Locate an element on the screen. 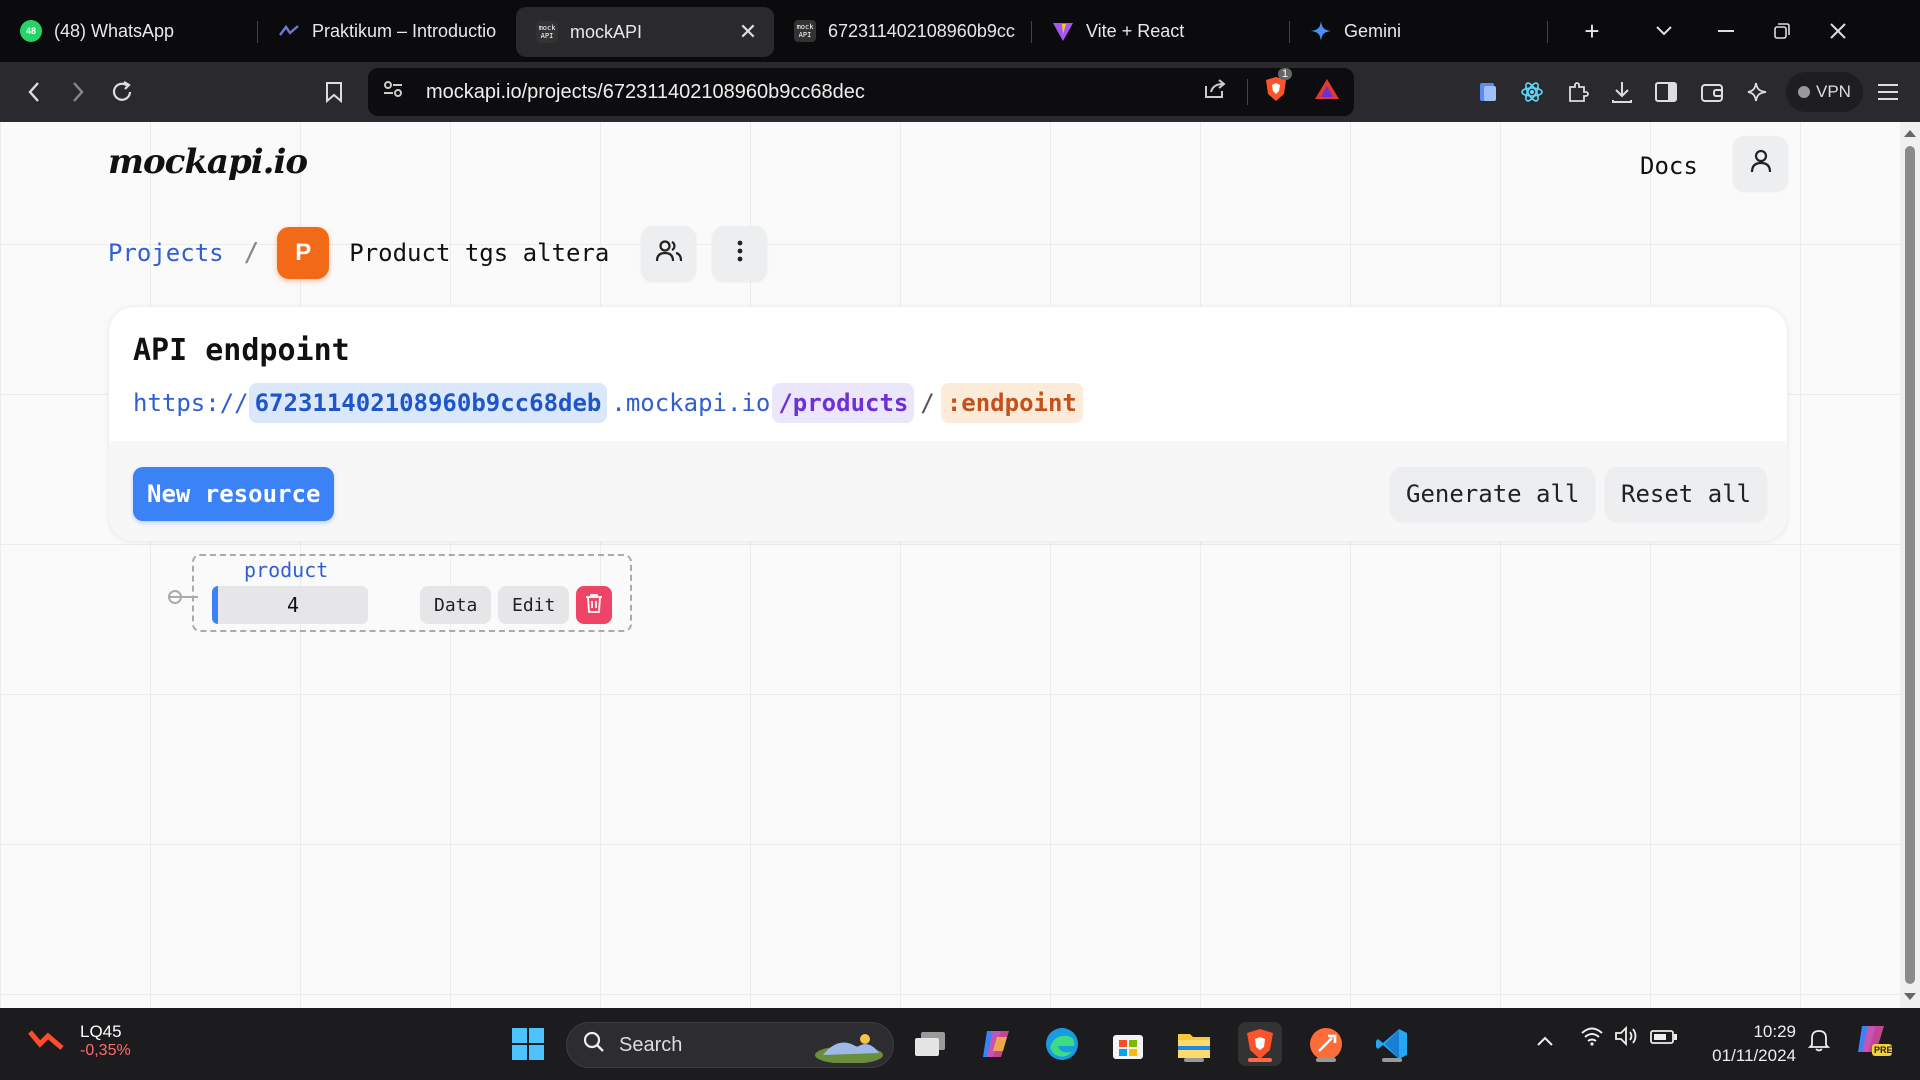 This screenshot has width=1920, height=1080. tab-vite: Vite + React is located at coordinates (1161, 31).